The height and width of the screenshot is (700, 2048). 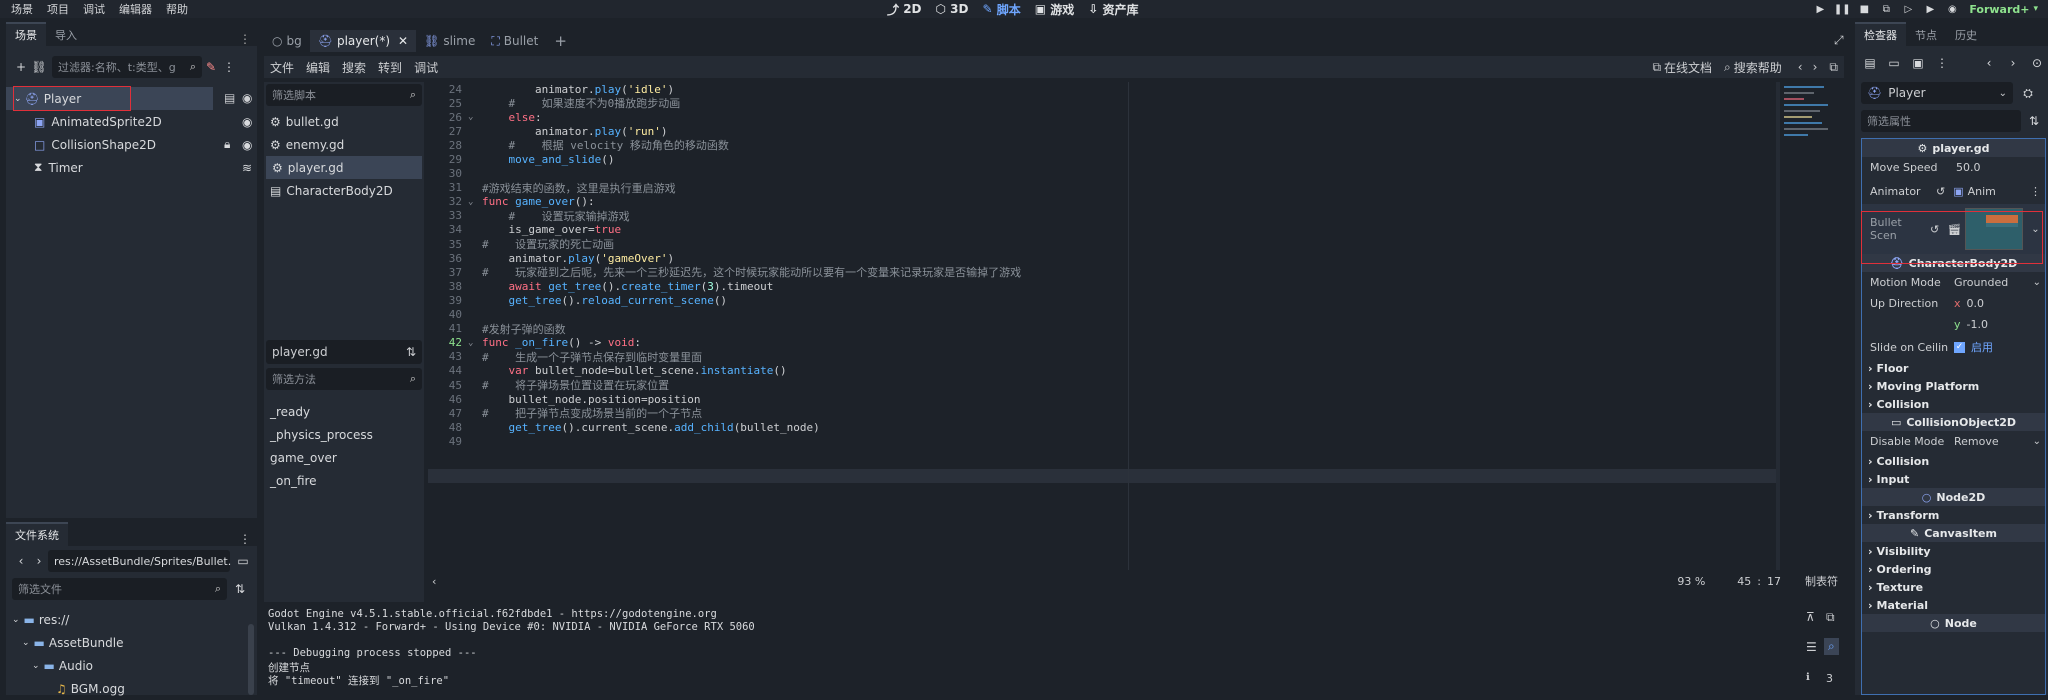 I want to click on tree-node-animatedsprite2d: ▣ AnimatedSprite2D ◉, so click(x=131, y=121).